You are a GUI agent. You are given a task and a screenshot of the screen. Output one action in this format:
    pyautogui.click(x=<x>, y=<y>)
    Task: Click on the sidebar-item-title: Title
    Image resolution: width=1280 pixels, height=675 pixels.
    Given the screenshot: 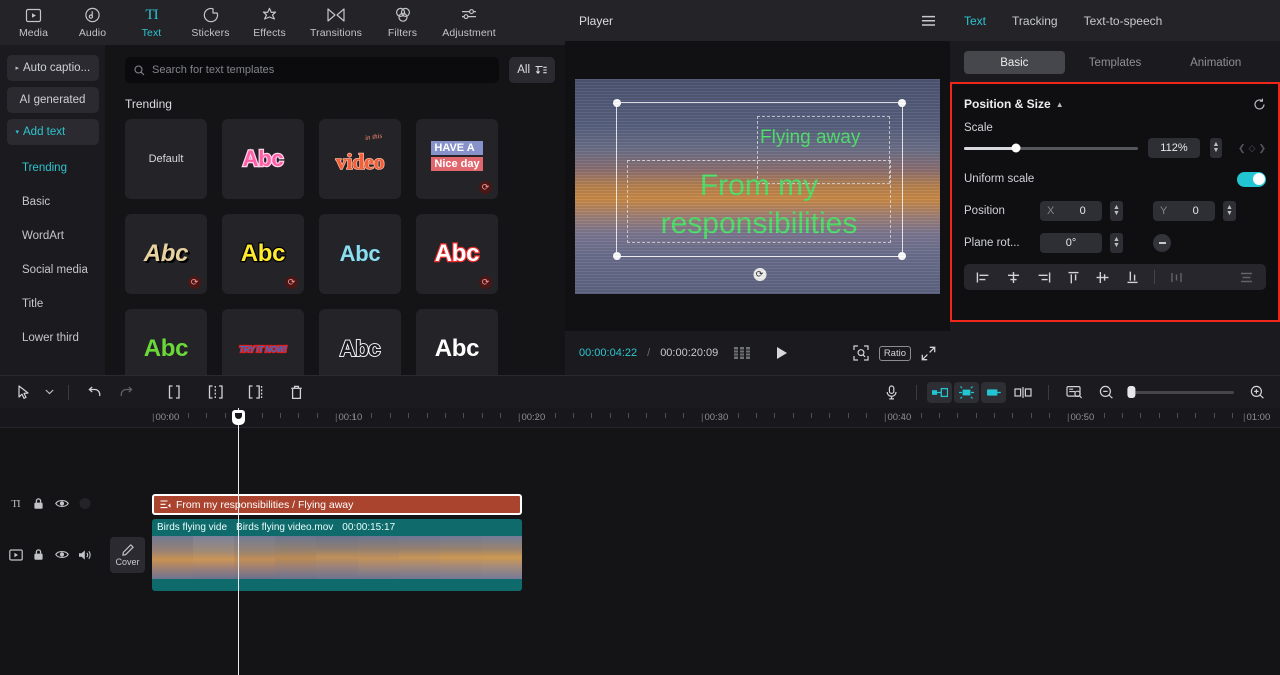 What is the action you would take?
    pyautogui.click(x=52, y=304)
    